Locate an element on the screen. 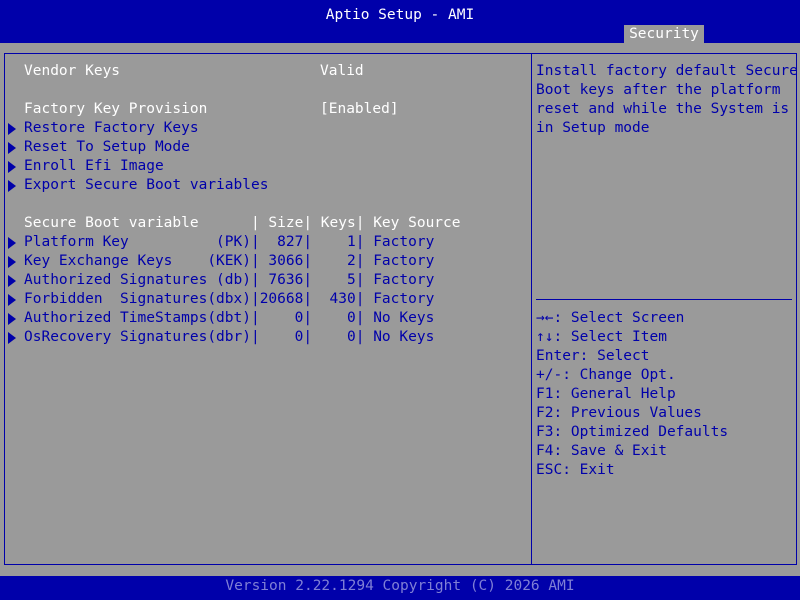  key-help-f4: F4: Save & Exit is located at coordinates (601, 451).